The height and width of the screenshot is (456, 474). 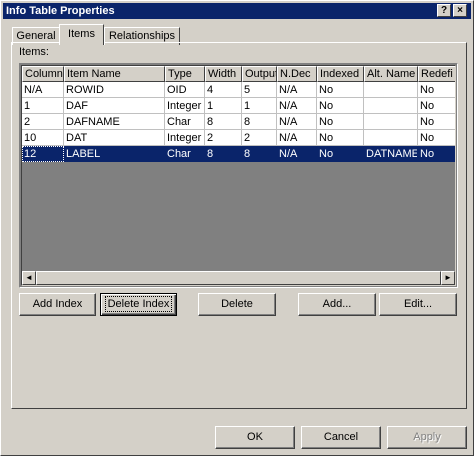 What do you see at coordinates (43, 106) in the screenshot?
I see `cell-column: 1` at bounding box center [43, 106].